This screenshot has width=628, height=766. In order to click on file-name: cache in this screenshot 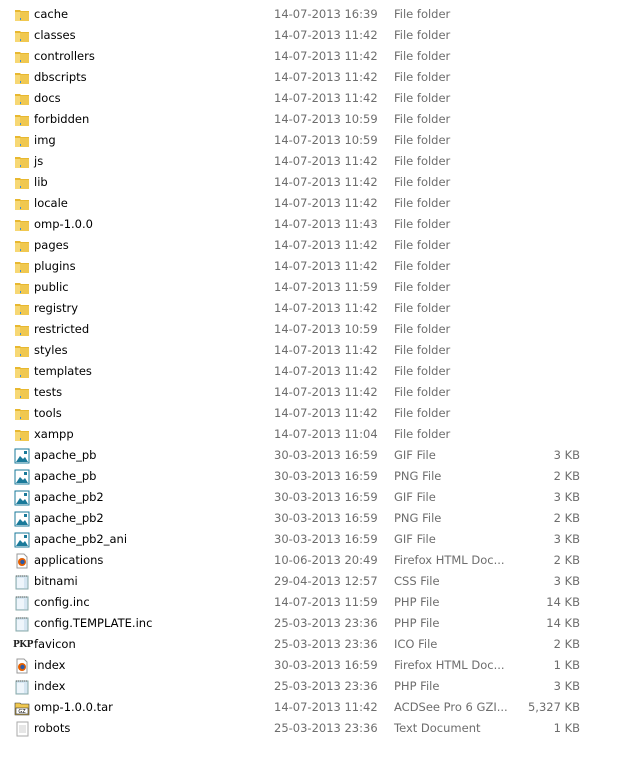, I will do `click(51, 14)`.